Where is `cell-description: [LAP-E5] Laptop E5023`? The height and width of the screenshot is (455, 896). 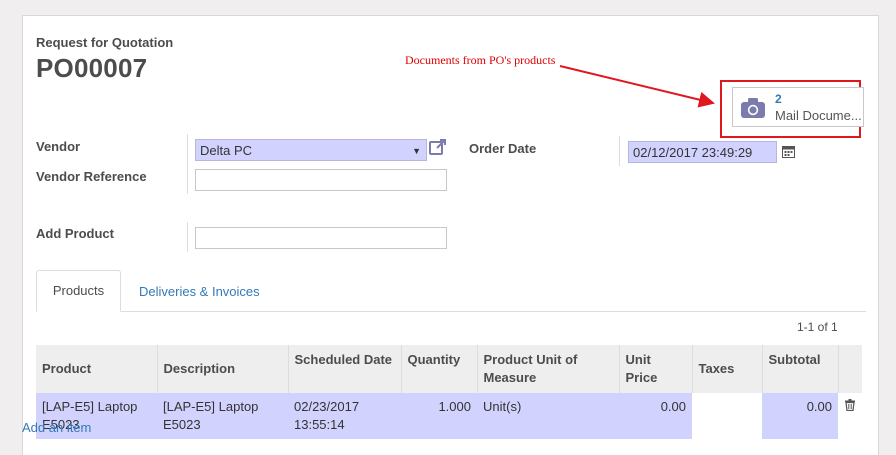 cell-description: [LAP-E5] Laptop E5023 is located at coordinates (222, 416).